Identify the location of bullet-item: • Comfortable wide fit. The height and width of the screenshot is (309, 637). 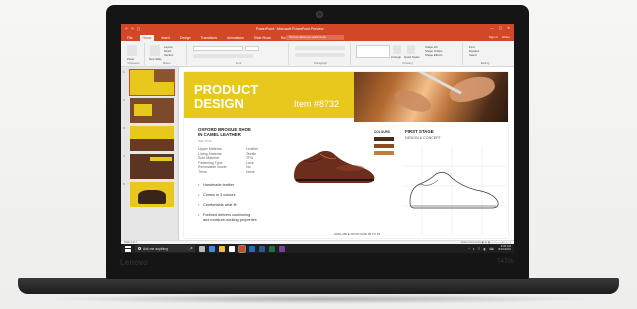
(217, 205).